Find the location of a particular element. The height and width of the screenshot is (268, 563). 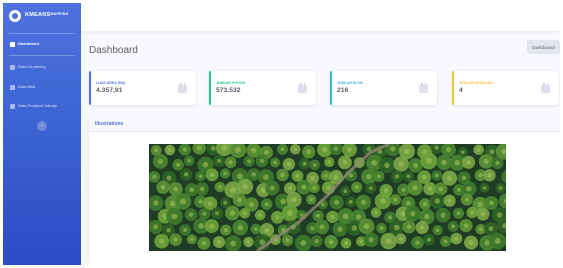

sidebar-item-label: Data Produksi Nabaty is located at coordinates (37, 105).